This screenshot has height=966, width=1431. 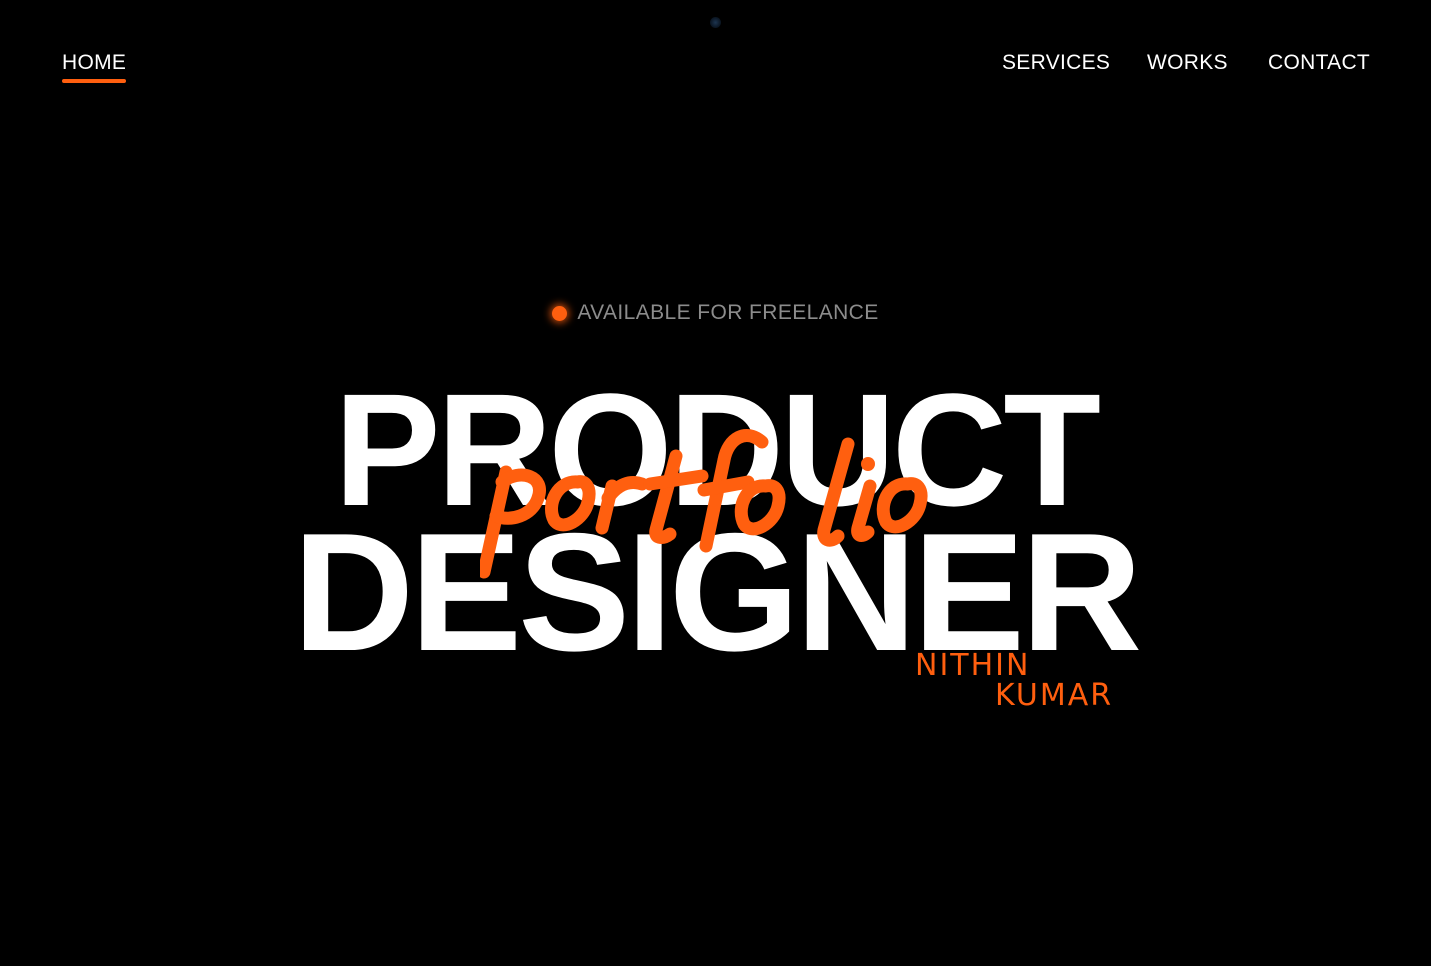 What do you see at coordinates (1319, 63) in the screenshot?
I see `nav-contact-link: CONTACT` at bounding box center [1319, 63].